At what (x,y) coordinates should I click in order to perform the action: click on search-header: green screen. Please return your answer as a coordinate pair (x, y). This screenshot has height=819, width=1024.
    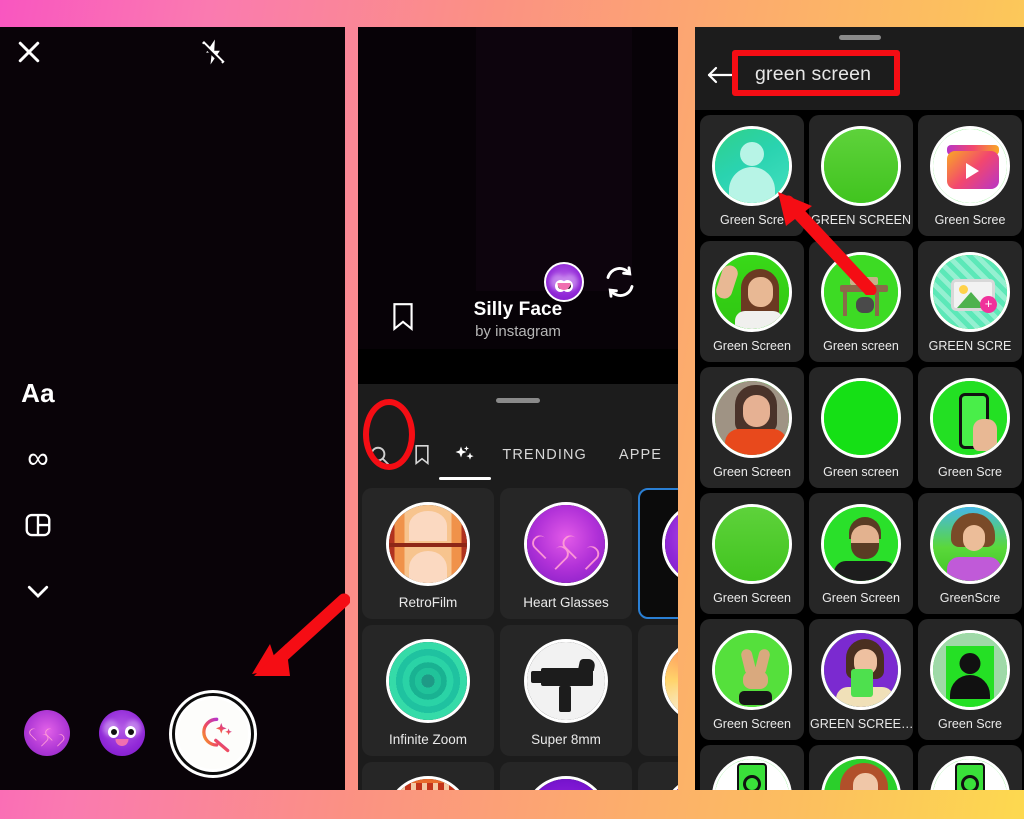
    Looking at the image, I should click on (859, 68).